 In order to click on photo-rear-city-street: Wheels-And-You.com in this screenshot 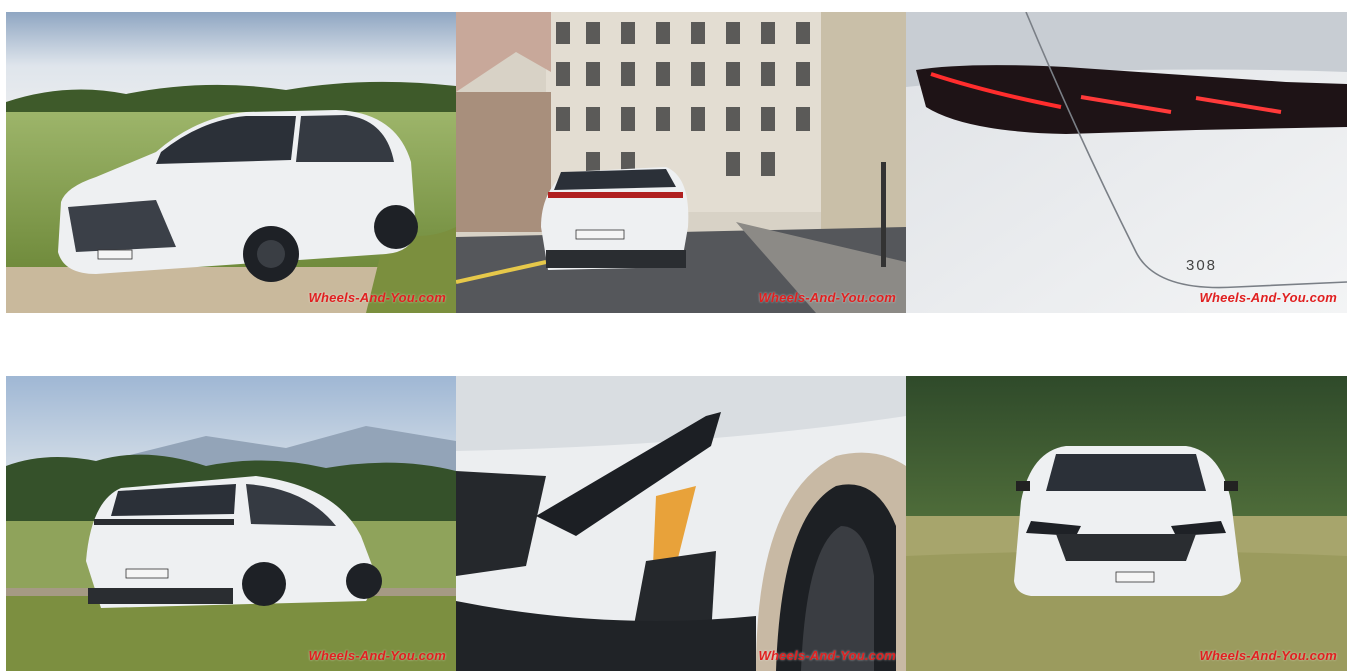, I will do `click(681, 162)`.